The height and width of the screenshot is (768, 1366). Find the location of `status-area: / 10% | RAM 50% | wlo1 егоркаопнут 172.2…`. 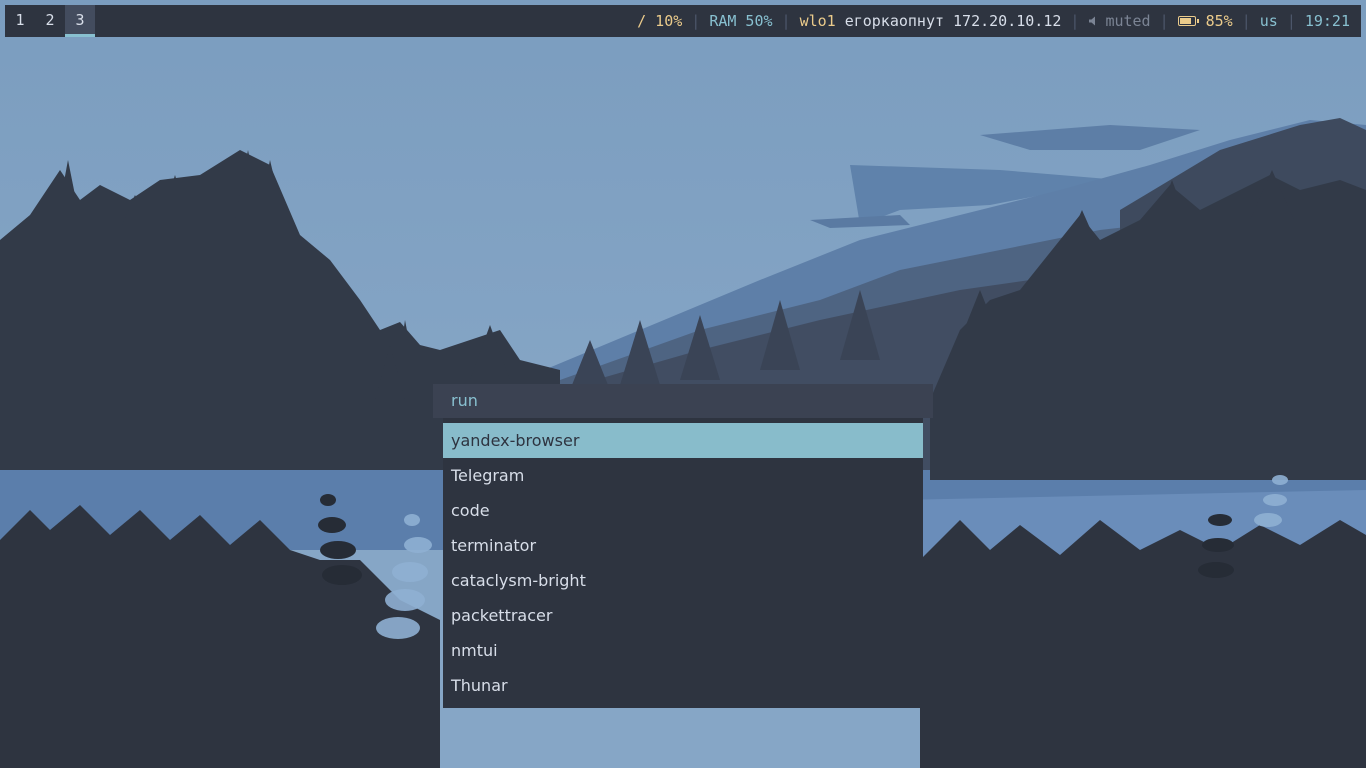

status-area: / 10% | RAM 50% | wlo1 егоркаопнут 172.2… is located at coordinates (993, 21).